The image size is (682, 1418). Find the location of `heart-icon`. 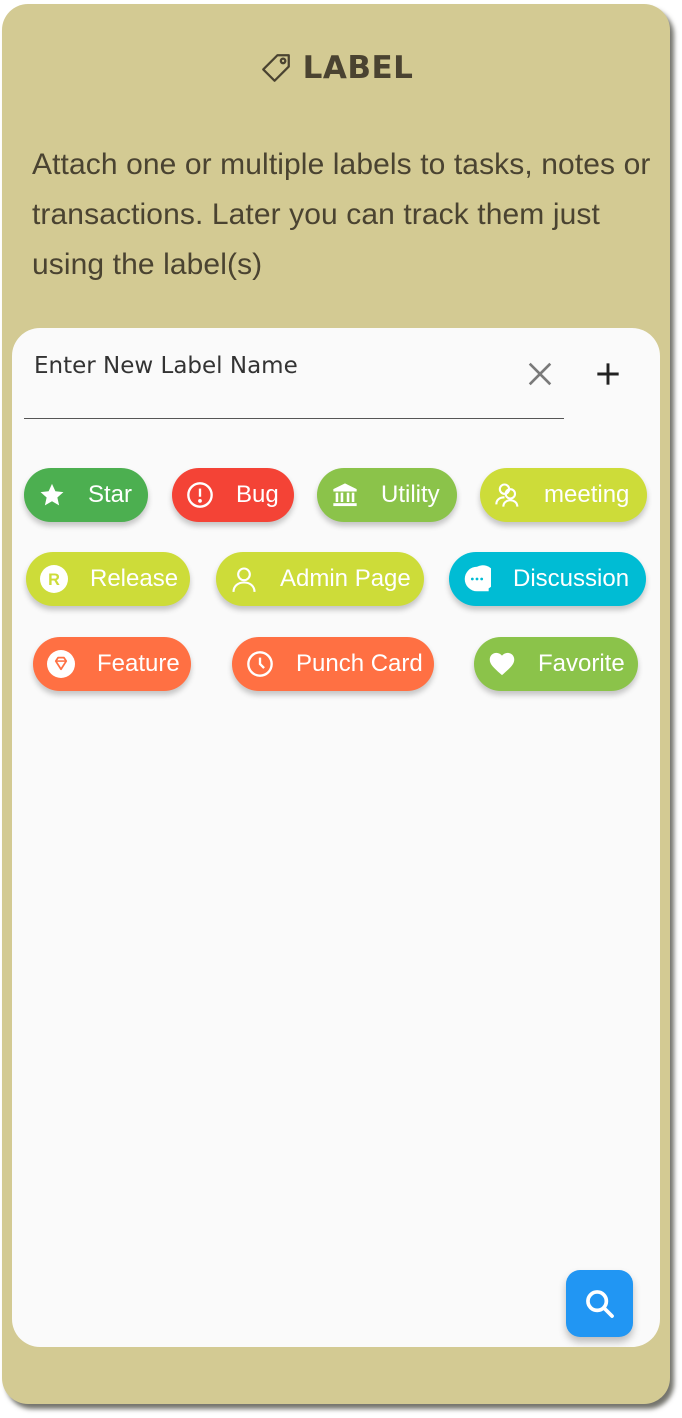

heart-icon is located at coordinates (502, 664).